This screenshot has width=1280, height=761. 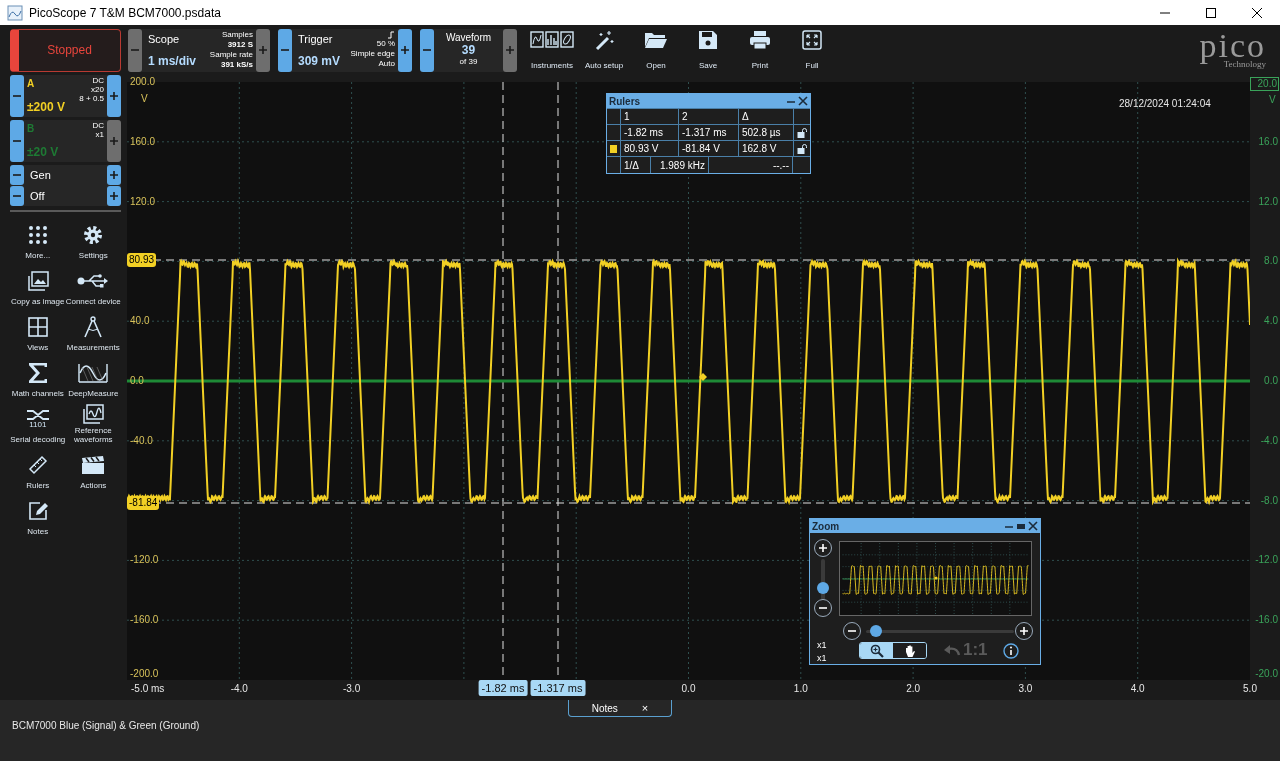 I want to click on undo-arrow-icon, so click(x=952, y=650).